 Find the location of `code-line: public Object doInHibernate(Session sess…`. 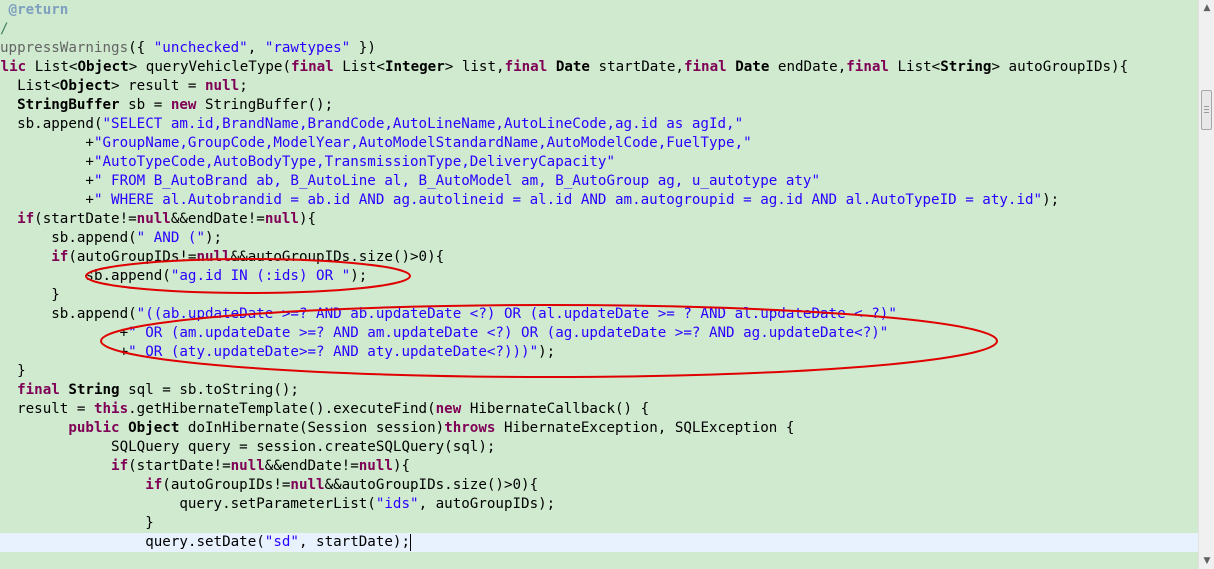

code-line: public Object doInHibernate(Session sess… is located at coordinates (397, 428).